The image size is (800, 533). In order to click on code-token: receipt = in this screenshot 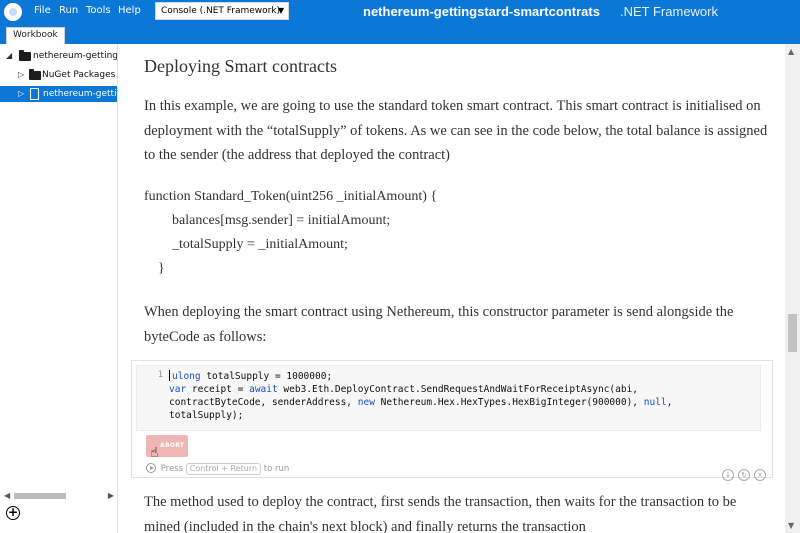, I will do `click(218, 389)`.